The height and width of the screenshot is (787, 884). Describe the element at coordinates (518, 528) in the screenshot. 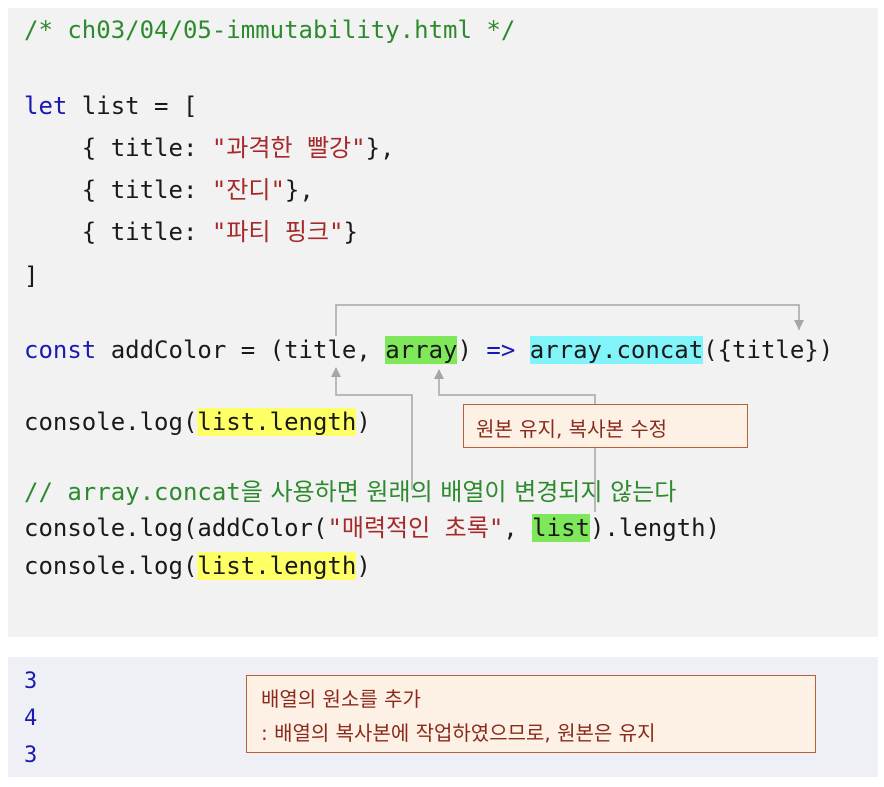

I see `comma: ,` at that location.